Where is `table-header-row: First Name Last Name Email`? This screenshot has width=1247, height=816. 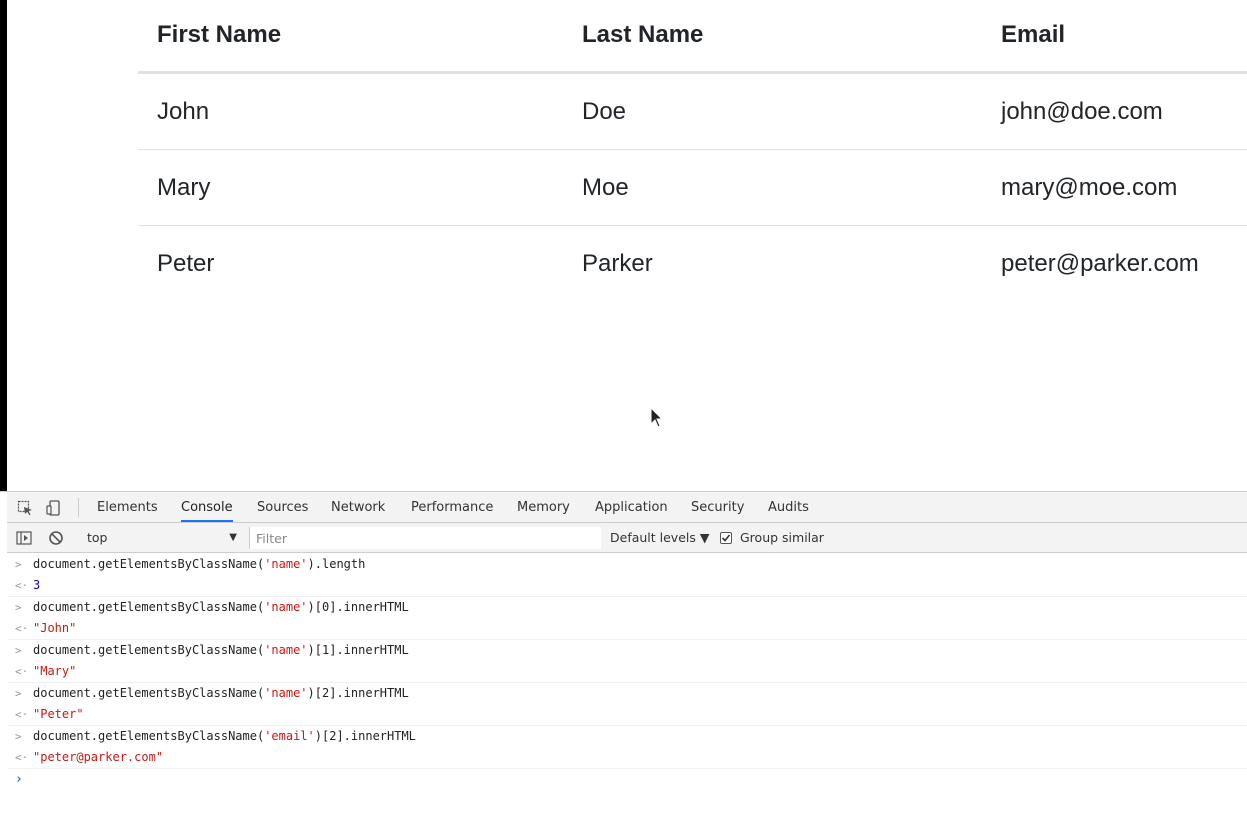
table-header-row: First Name Last Name Email is located at coordinates (692, 37).